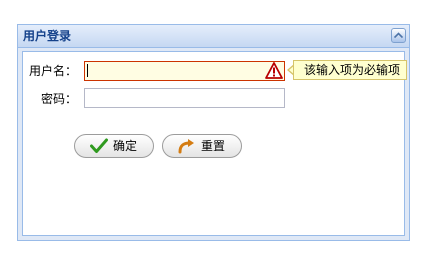 This screenshot has height=257, width=434. Describe the element at coordinates (125, 146) in the screenshot. I see `confirm-label: 确定` at that location.